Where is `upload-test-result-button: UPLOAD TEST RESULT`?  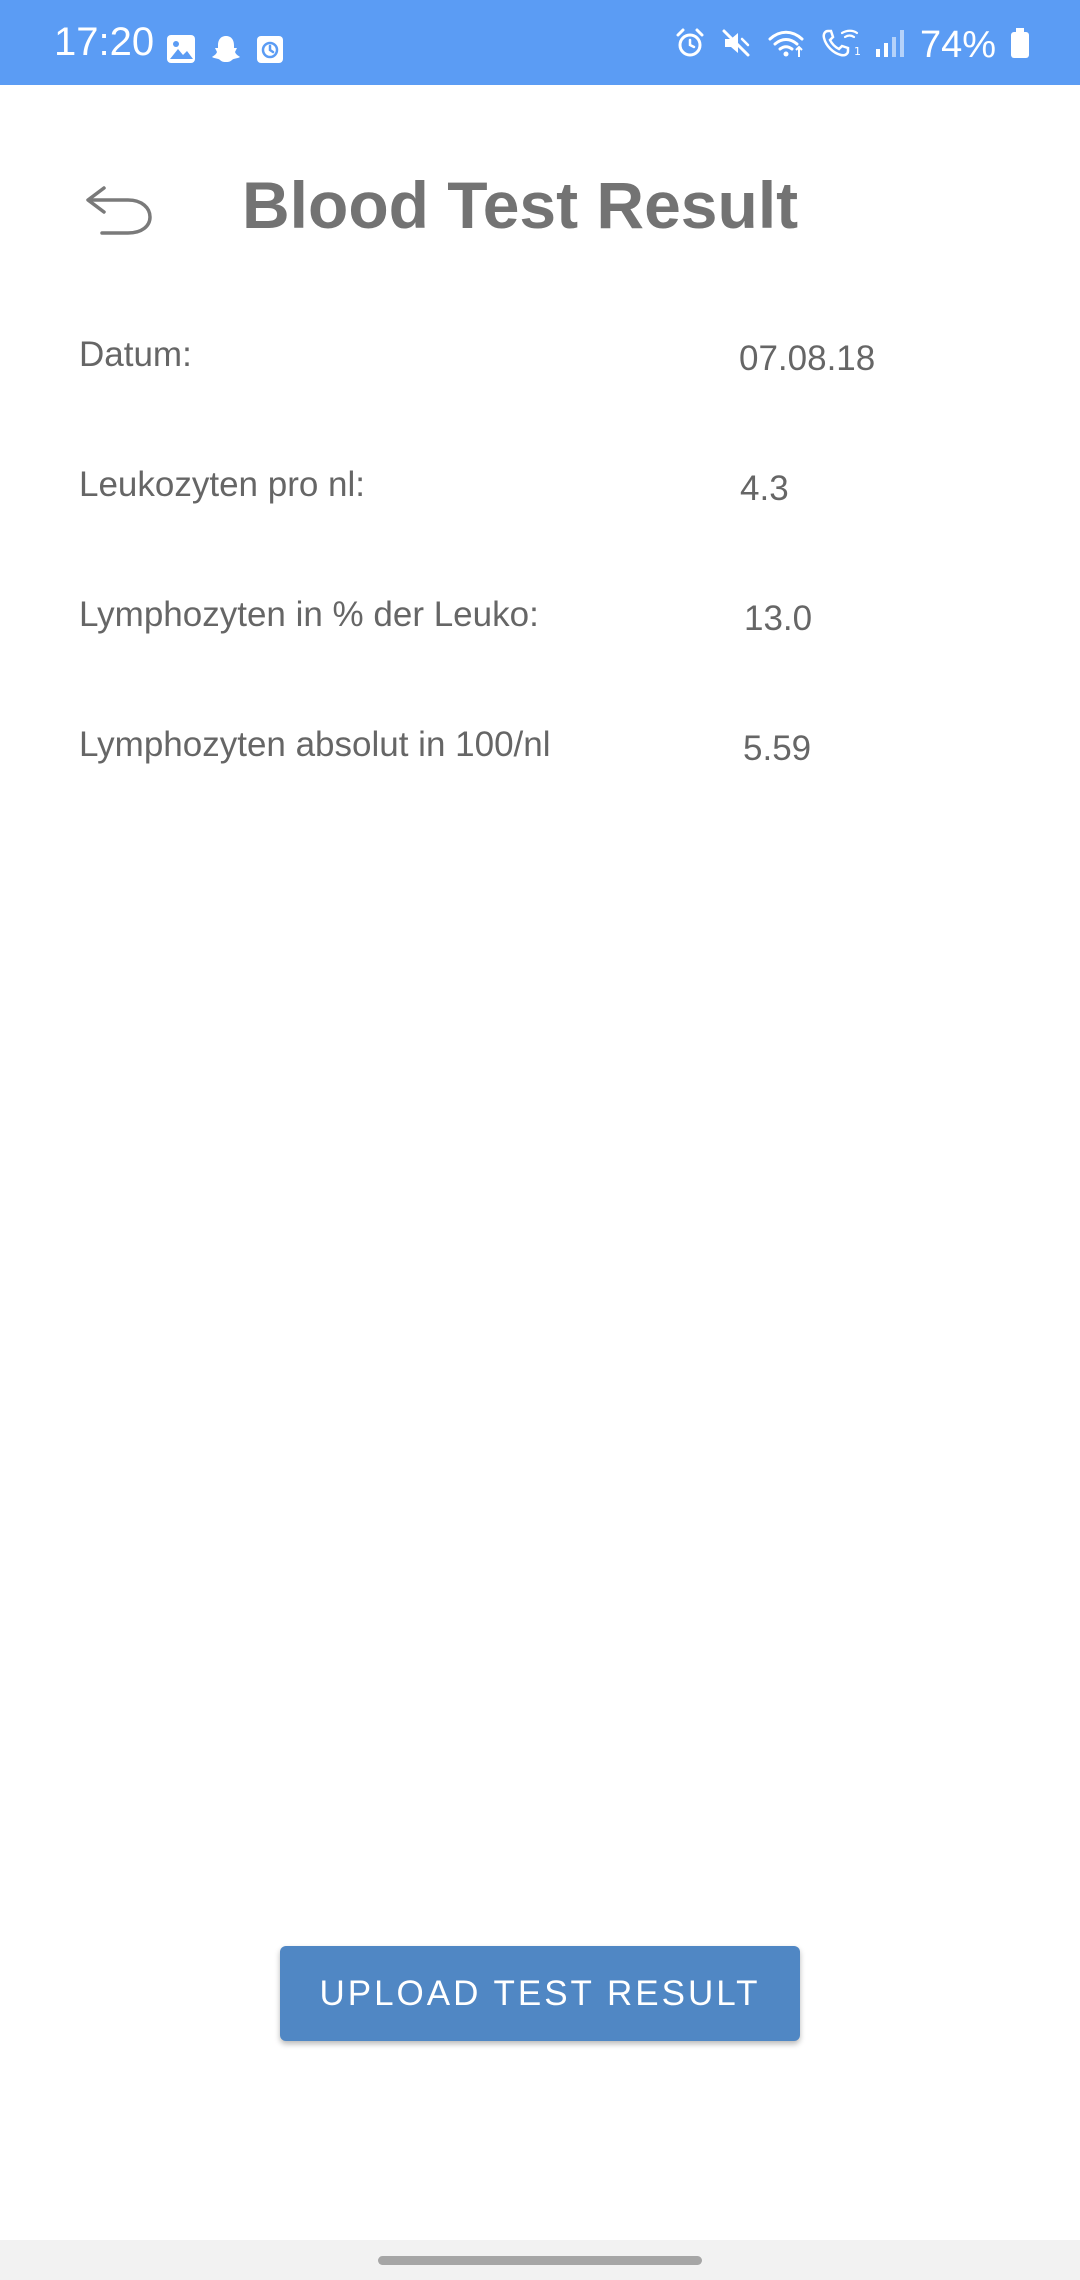 upload-test-result-button: UPLOAD TEST RESULT is located at coordinates (540, 1993).